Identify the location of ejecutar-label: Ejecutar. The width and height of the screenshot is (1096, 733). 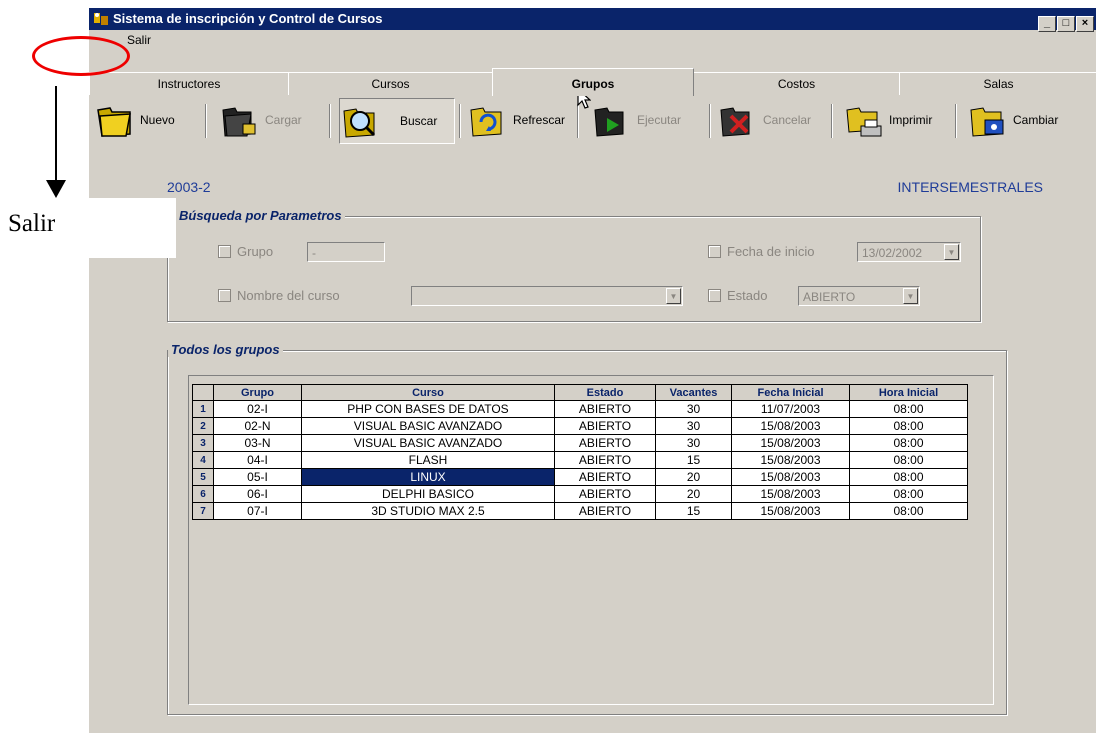
(659, 120).